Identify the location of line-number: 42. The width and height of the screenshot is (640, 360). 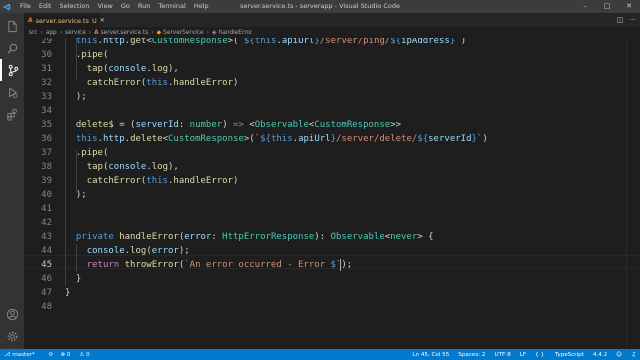
(46, 223).